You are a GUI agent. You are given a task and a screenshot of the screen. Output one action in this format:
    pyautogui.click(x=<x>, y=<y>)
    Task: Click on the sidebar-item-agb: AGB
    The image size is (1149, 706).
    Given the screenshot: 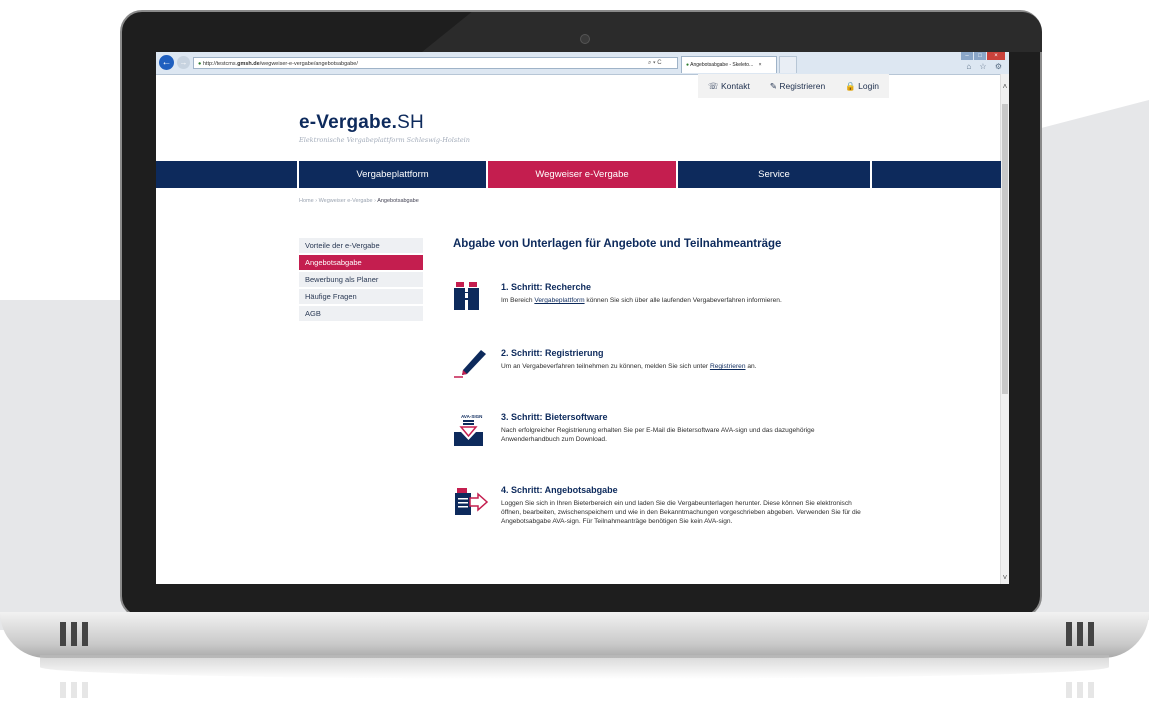 What is the action you would take?
    pyautogui.click(x=361, y=313)
    